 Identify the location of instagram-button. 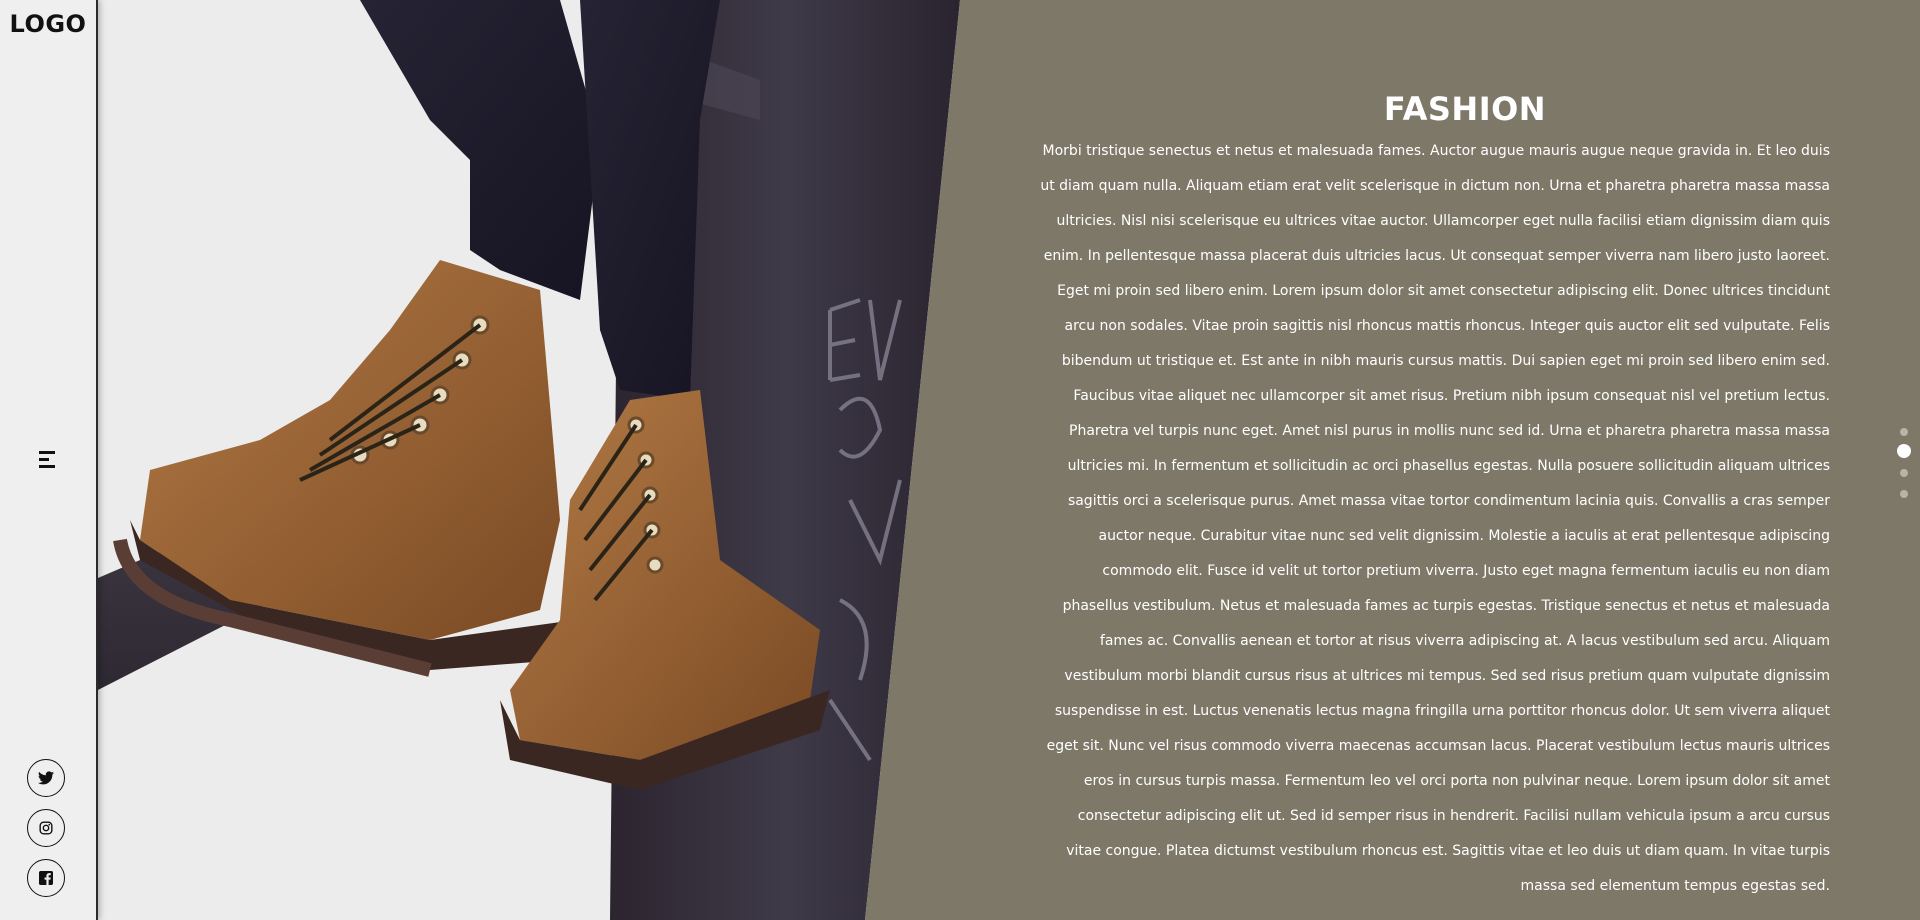
(46, 828).